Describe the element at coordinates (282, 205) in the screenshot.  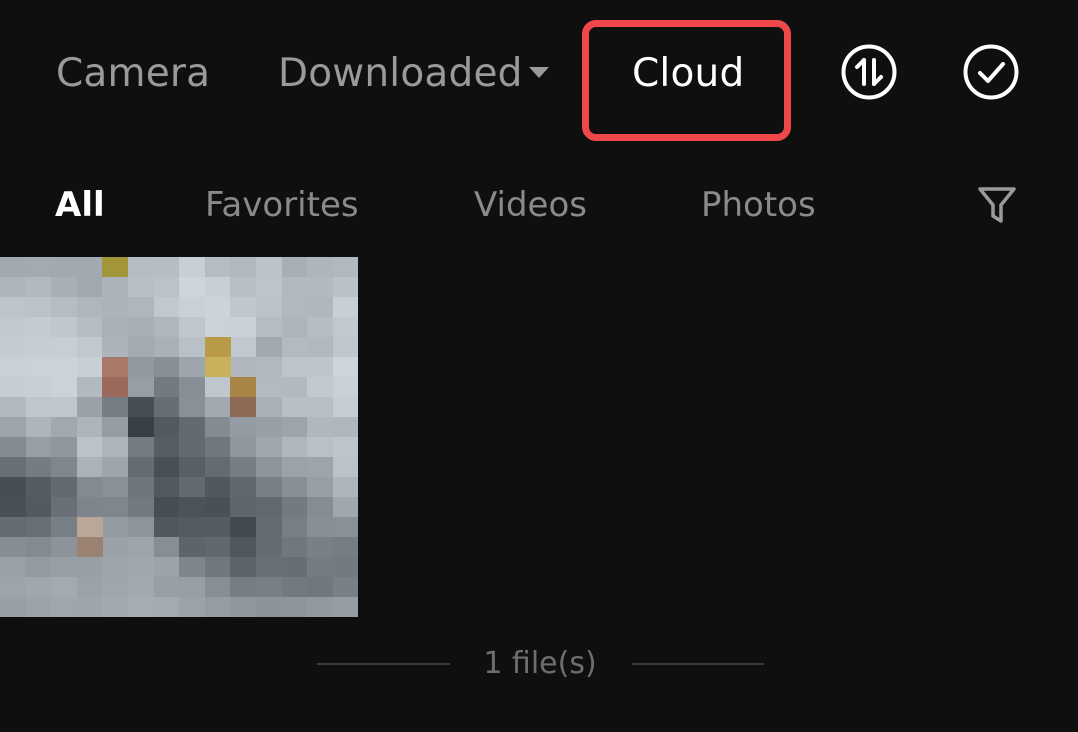
I see `filter-tab-favorites: Favorites` at that location.